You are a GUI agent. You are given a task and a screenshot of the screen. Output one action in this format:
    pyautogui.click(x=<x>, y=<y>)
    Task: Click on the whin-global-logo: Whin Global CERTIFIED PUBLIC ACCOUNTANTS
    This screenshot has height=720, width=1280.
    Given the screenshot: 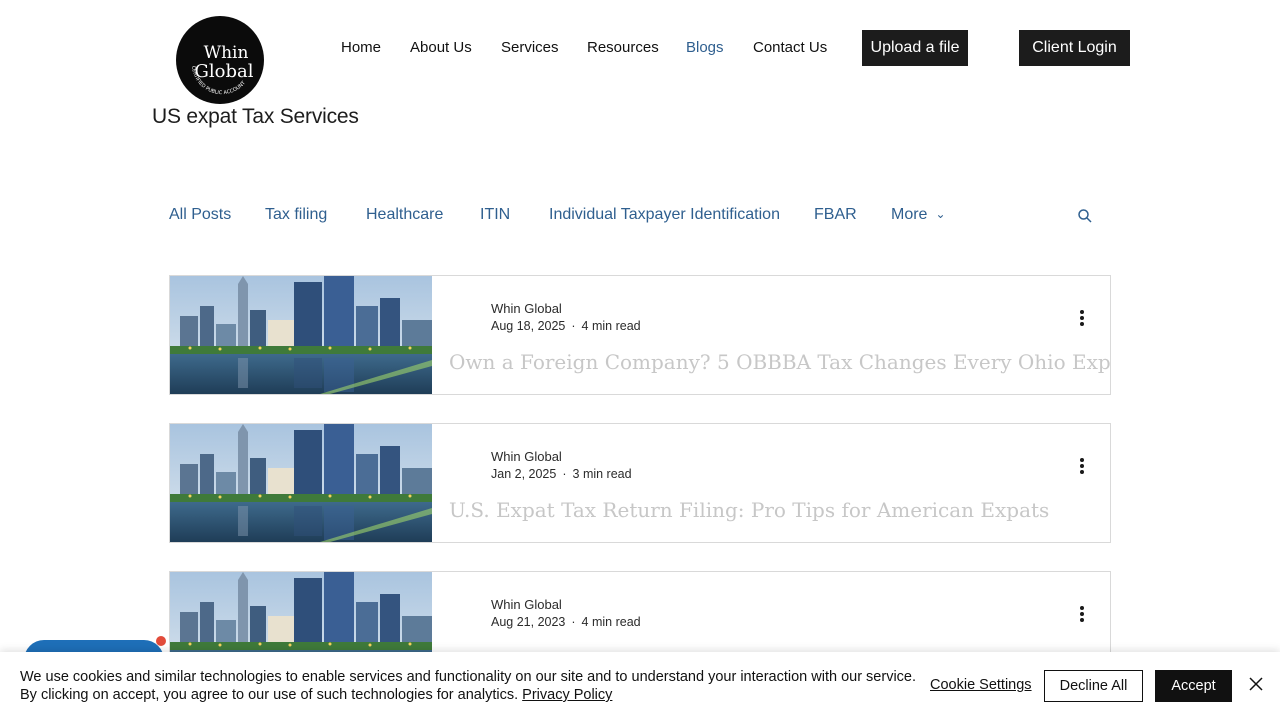 What is the action you would take?
    pyautogui.click(x=220, y=60)
    